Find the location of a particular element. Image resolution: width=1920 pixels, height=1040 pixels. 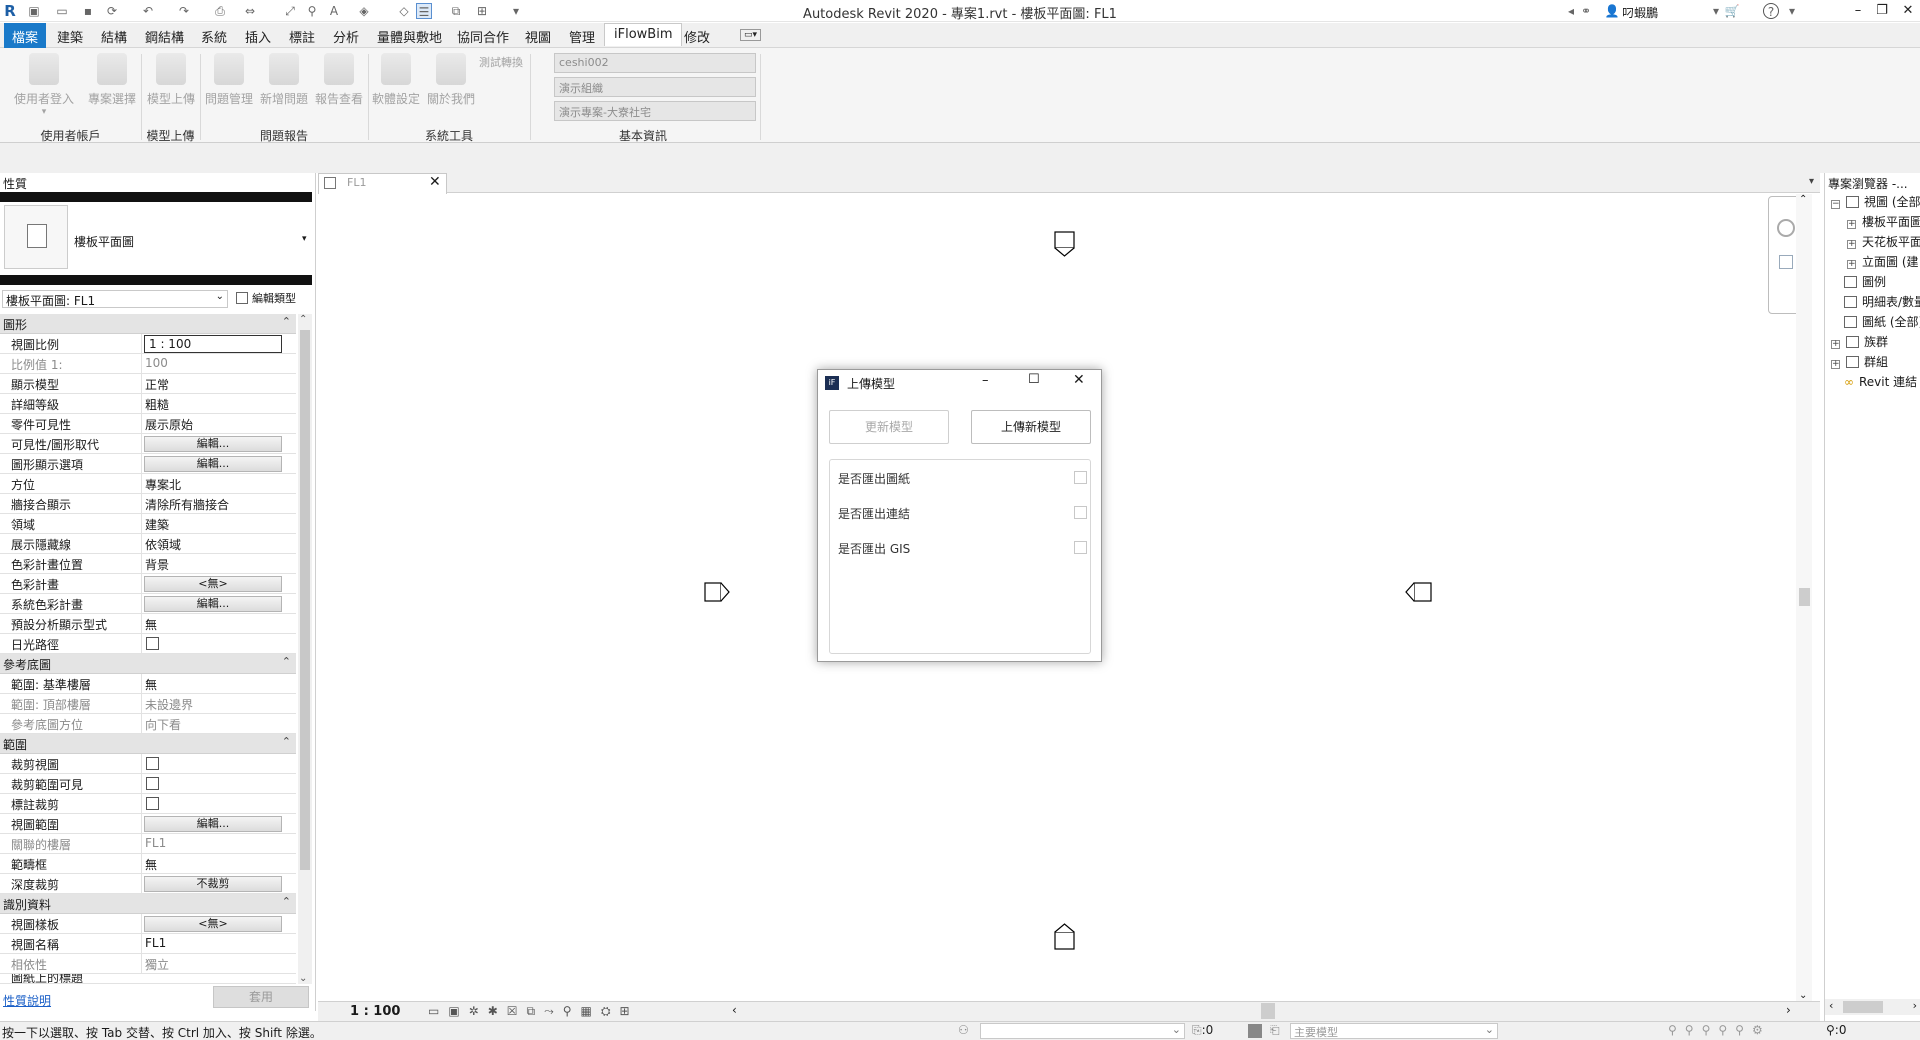

user-name: 叼蝦鵬 is located at coordinates (1640, 12).